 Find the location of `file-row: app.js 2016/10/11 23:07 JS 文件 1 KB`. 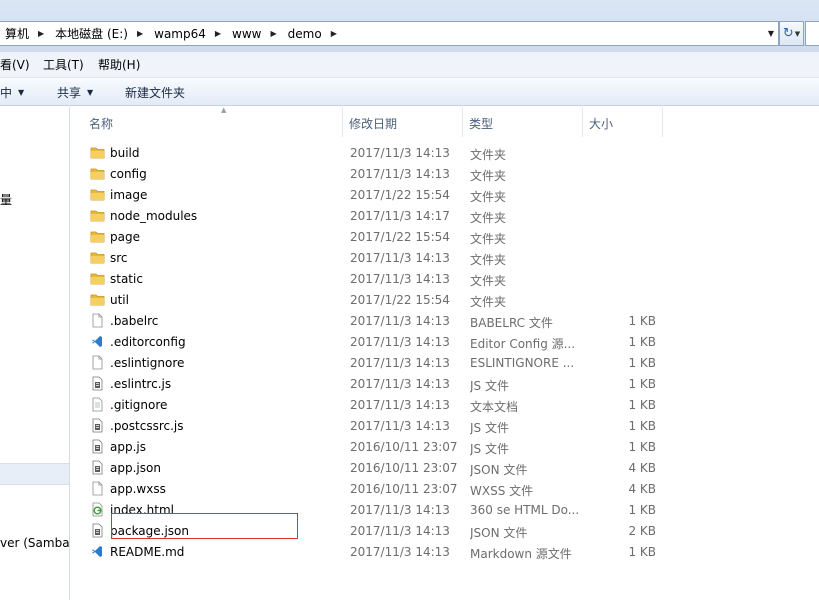

file-row: app.js 2016/10/11 23:07 JS 文件 1 KB is located at coordinates (373, 446).